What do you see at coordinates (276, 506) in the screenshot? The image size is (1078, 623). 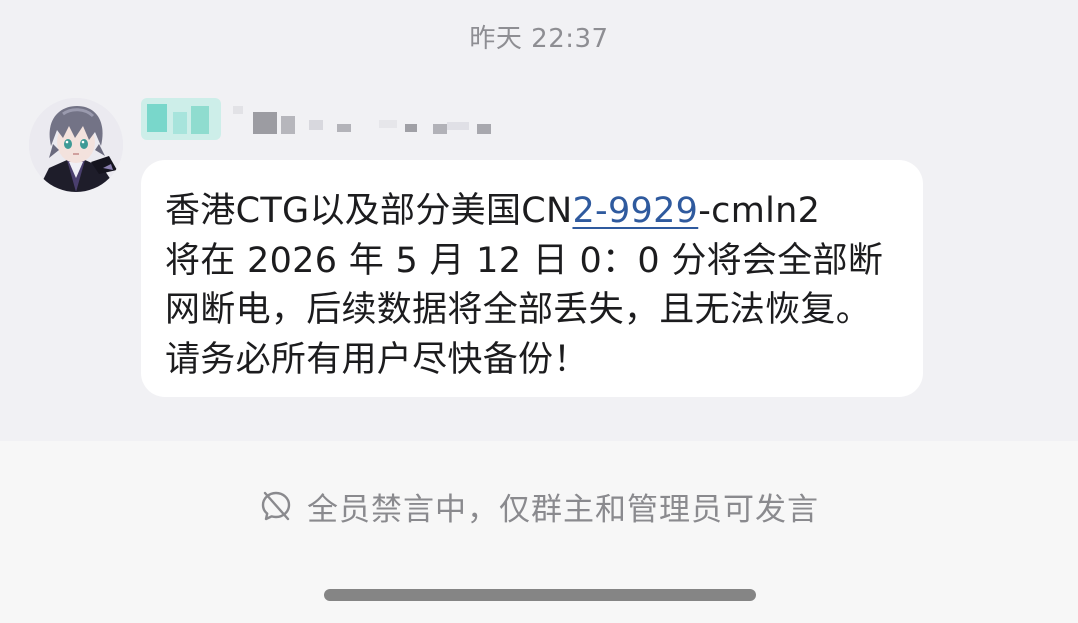 I see `chat-disabled-icon` at bounding box center [276, 506].